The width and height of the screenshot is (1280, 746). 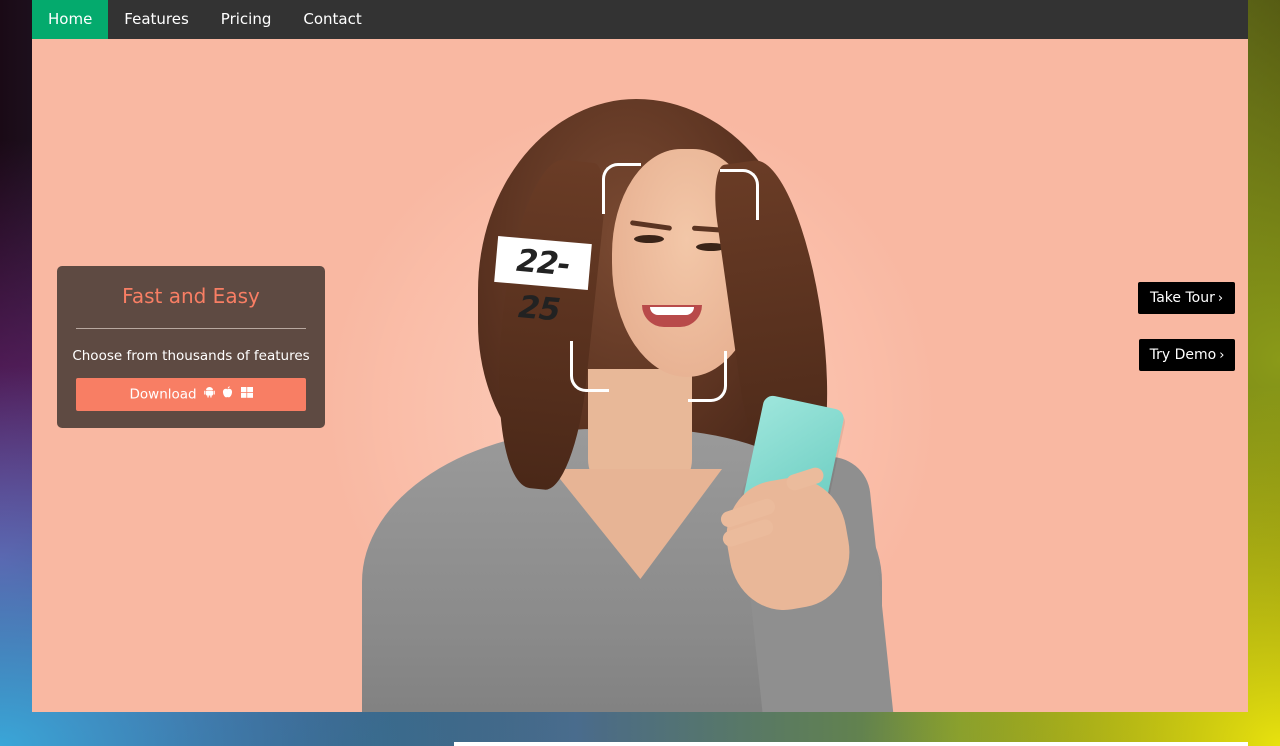 What do you see at coordinates (191, 296) in the screenshot?
I see `card-title: Fast and Easy` at bounding box center [191, 296].